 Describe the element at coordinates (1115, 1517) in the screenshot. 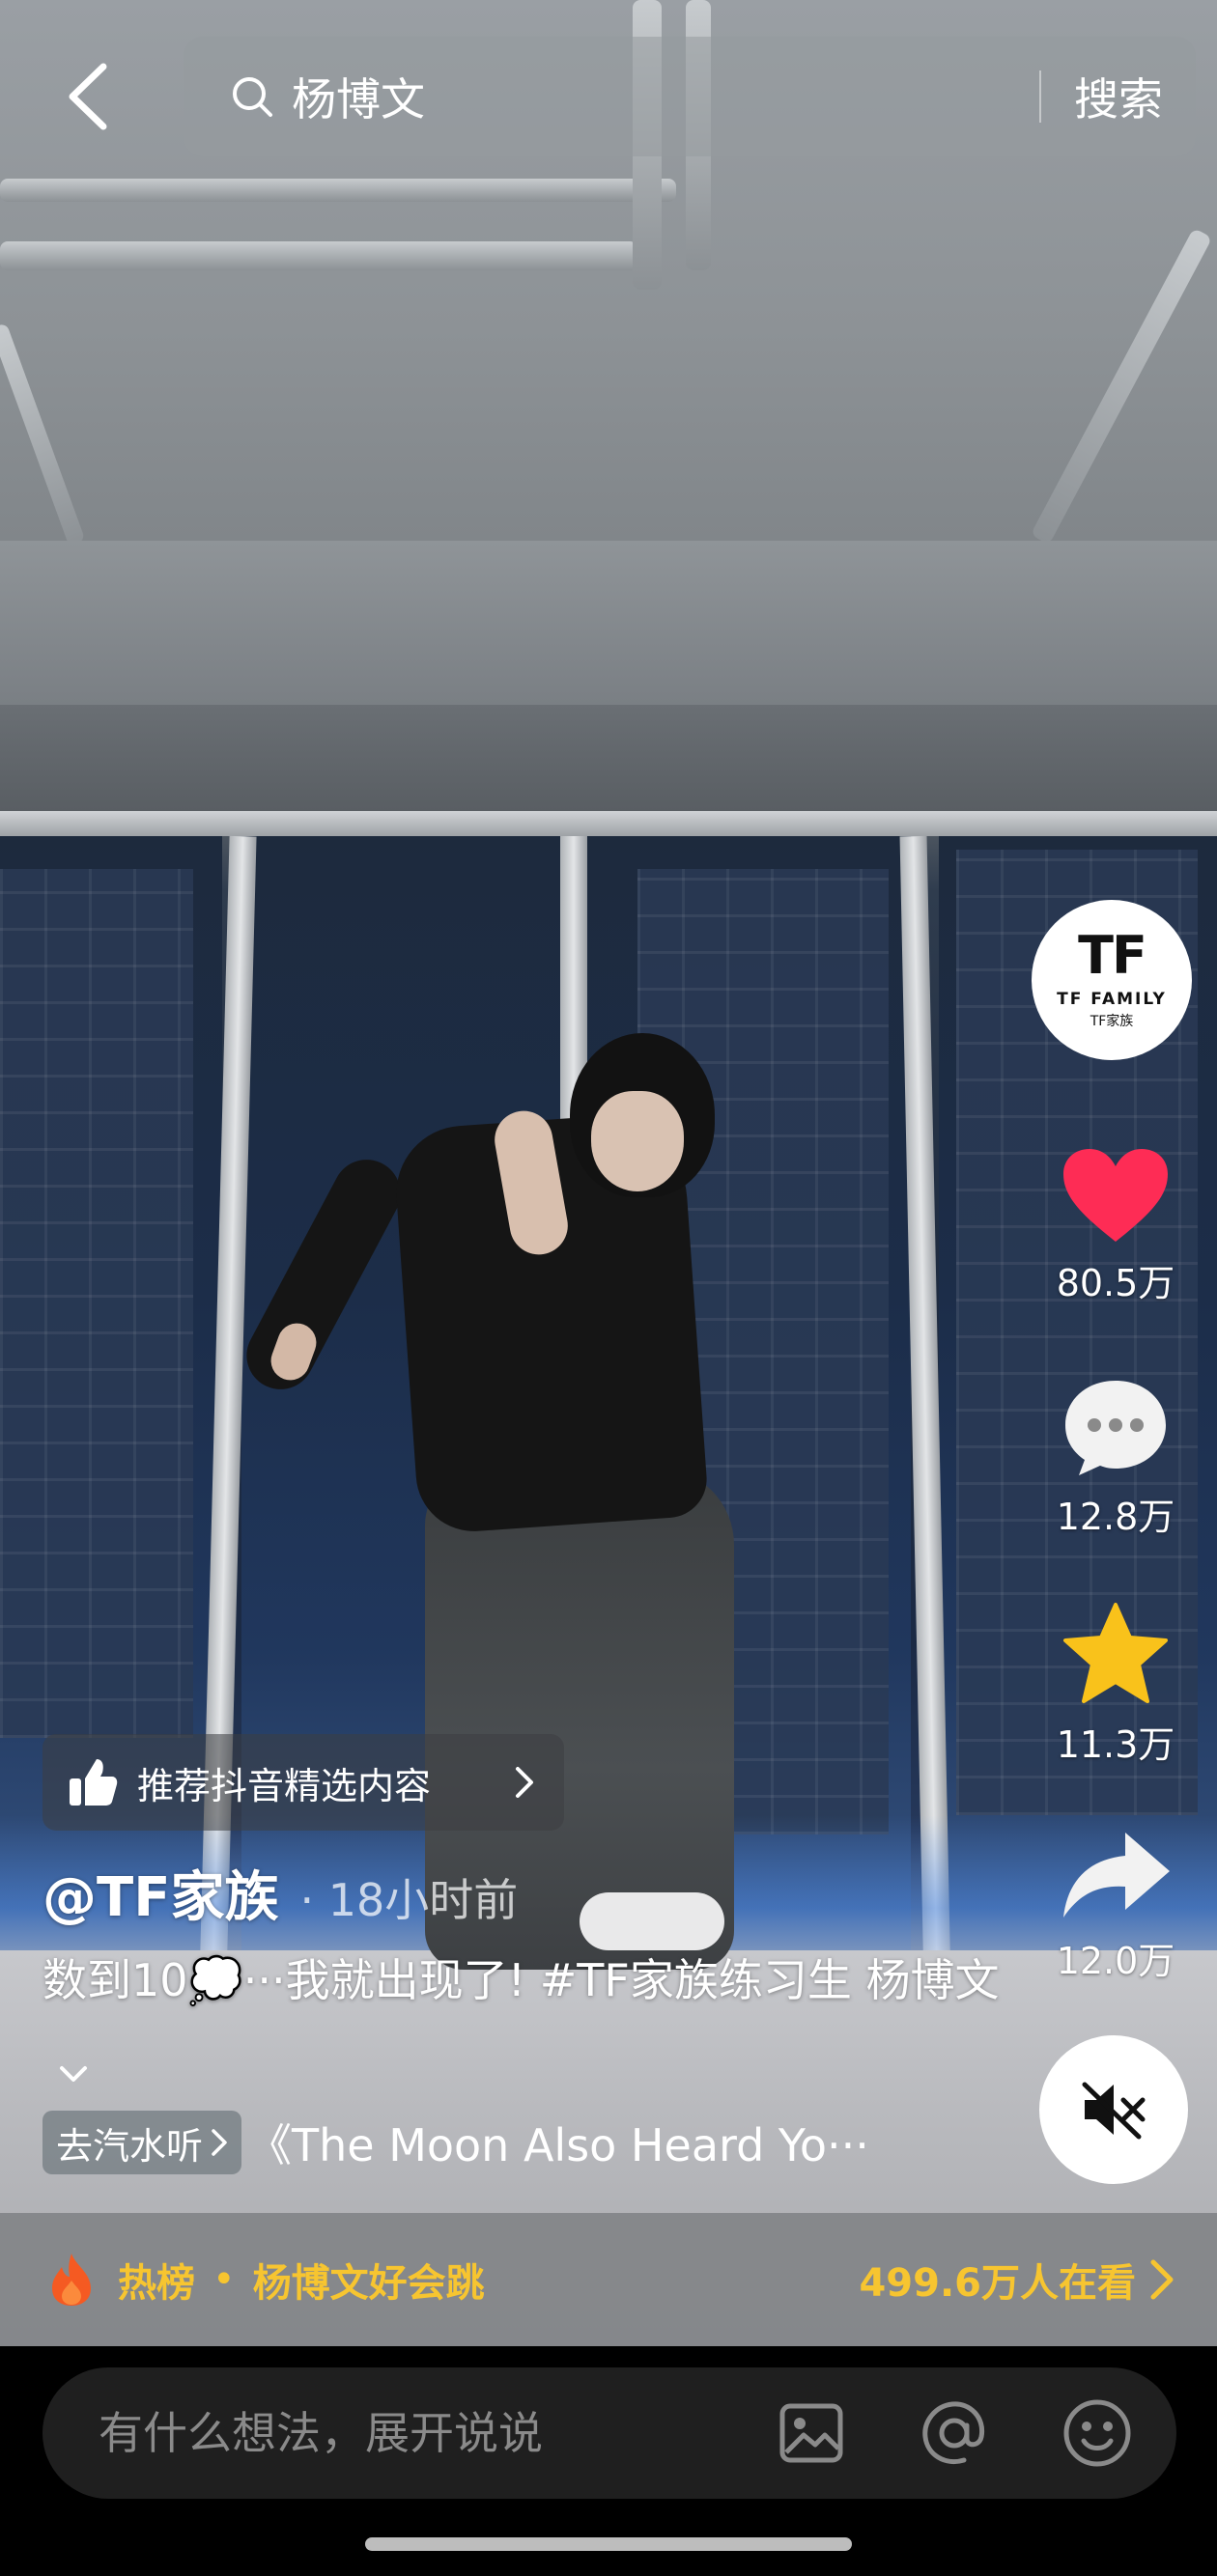

I see `comment-count: 12.8万` at that location.